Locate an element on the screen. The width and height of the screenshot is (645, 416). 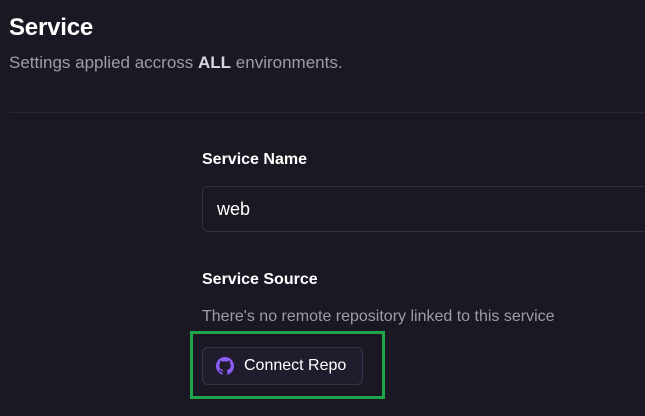
github-icon is located at coordinates (225, 366).